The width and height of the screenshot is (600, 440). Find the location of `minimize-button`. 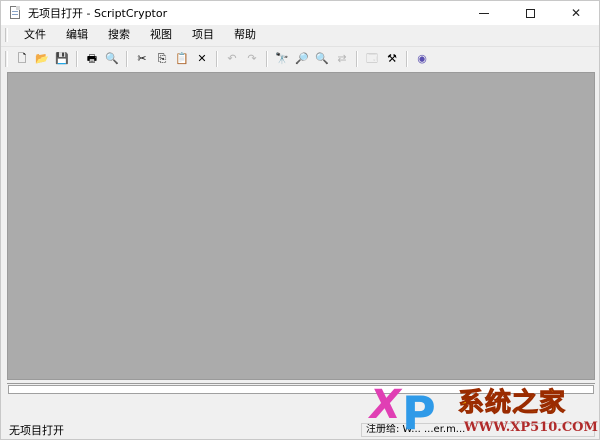

minimize-button is located at coordinates (484, 13).